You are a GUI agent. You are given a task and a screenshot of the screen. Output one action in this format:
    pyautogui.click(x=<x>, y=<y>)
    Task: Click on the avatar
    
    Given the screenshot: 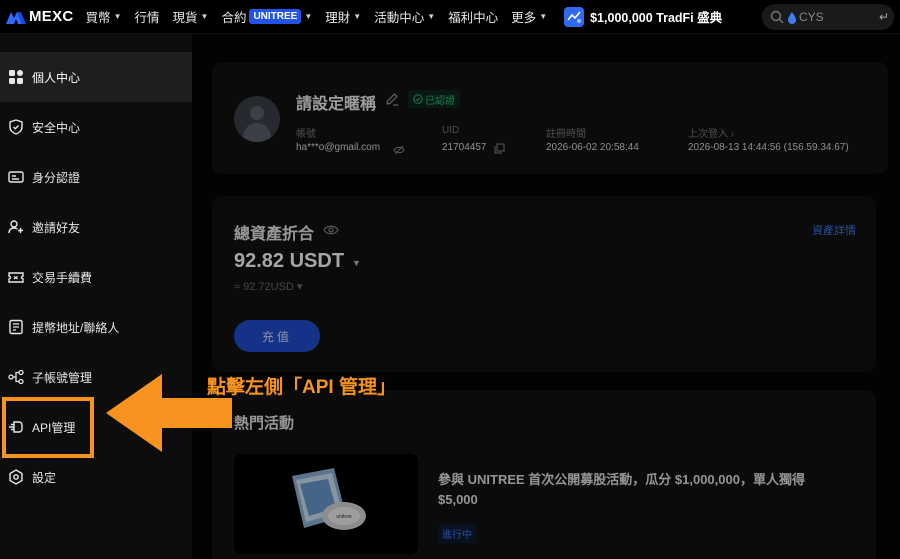 What is the action you would take?
    pyautogui.click(x=257, y=119)
    